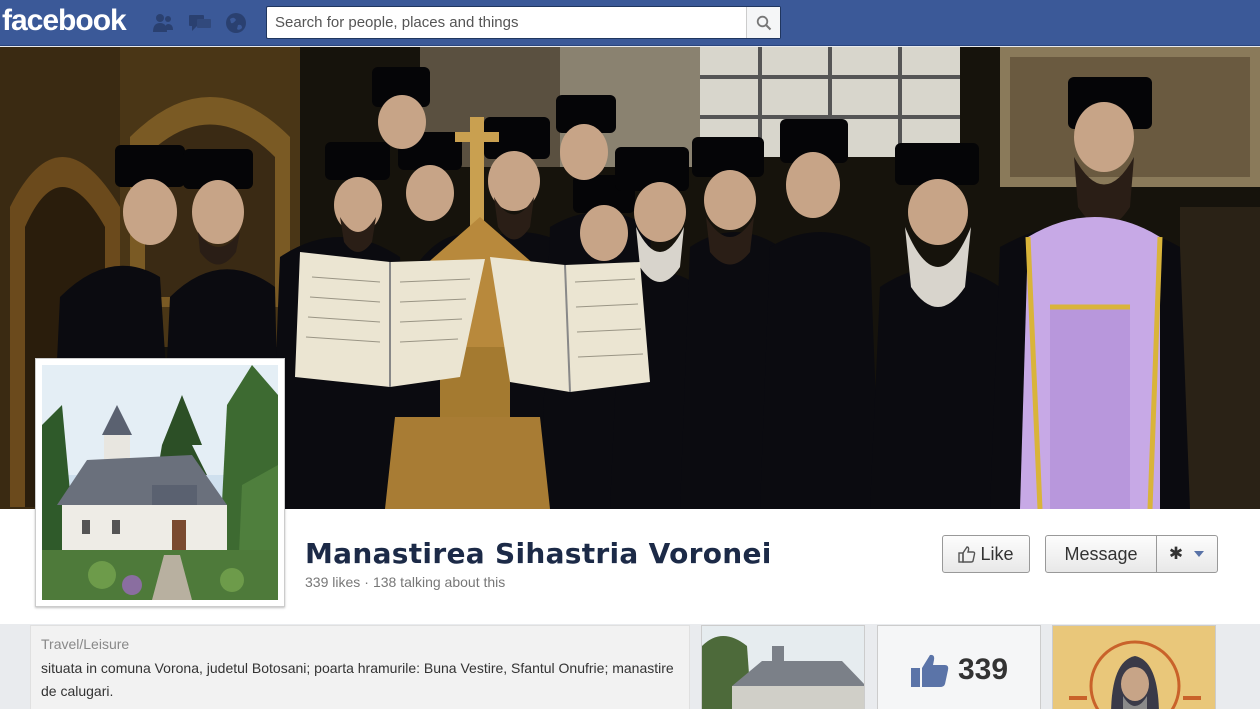  What do you see at coordinates (983, 669) in the screenshot?
I see `likes-box-count: 339` at bounding box center [983, 669].